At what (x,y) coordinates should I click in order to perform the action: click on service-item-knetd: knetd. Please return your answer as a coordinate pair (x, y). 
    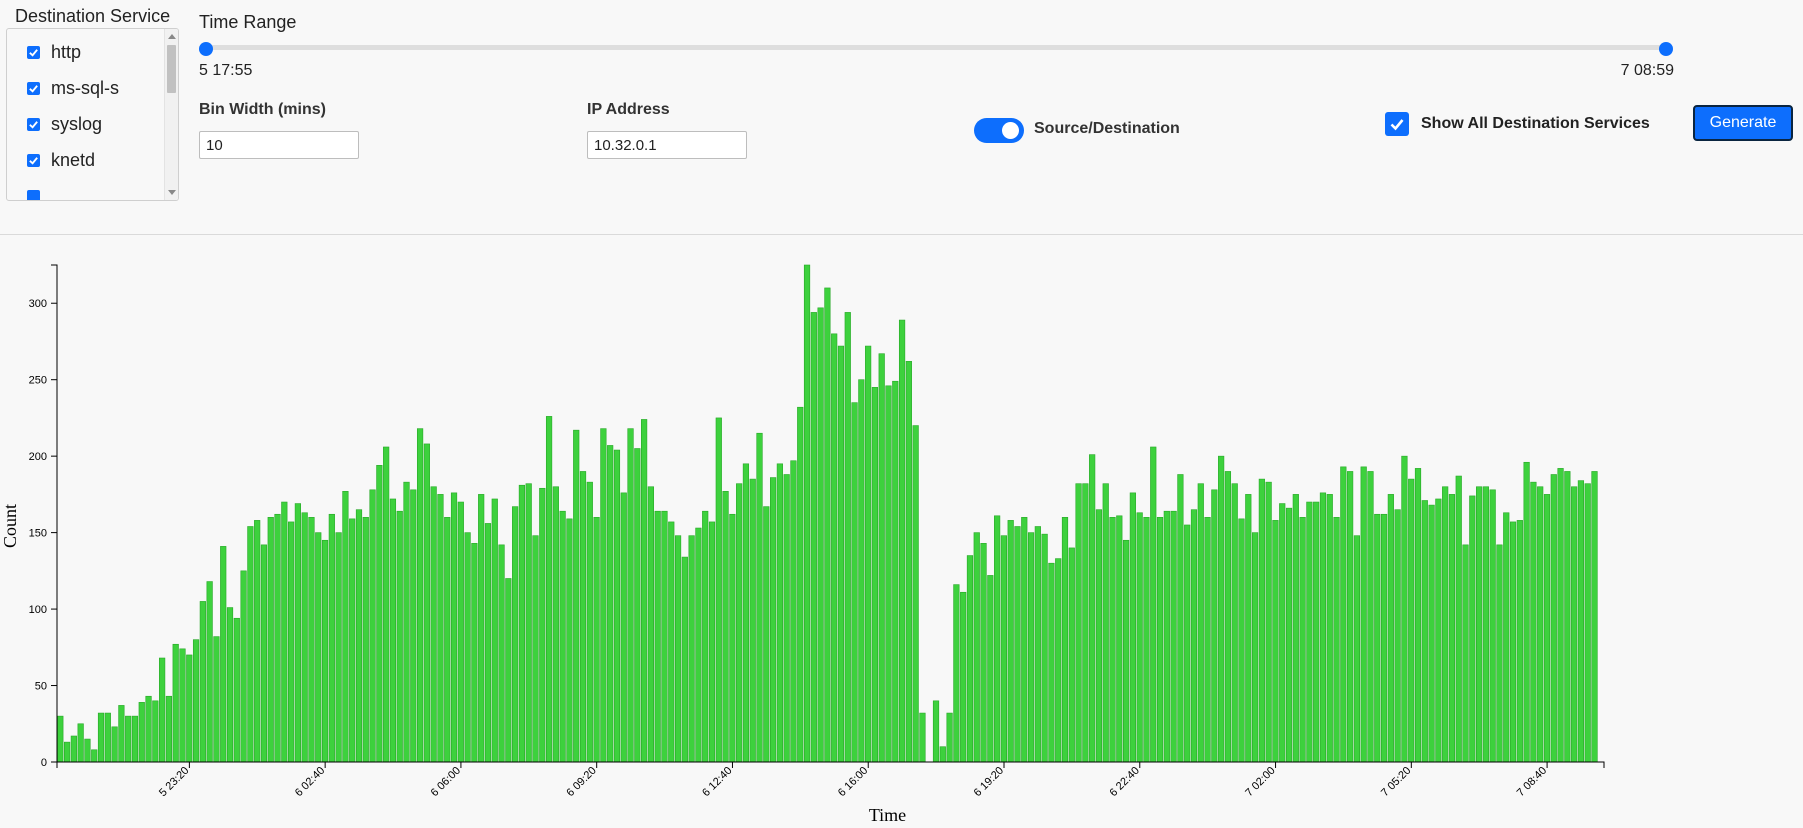
    Looking at the image, I should click on (85, 160).